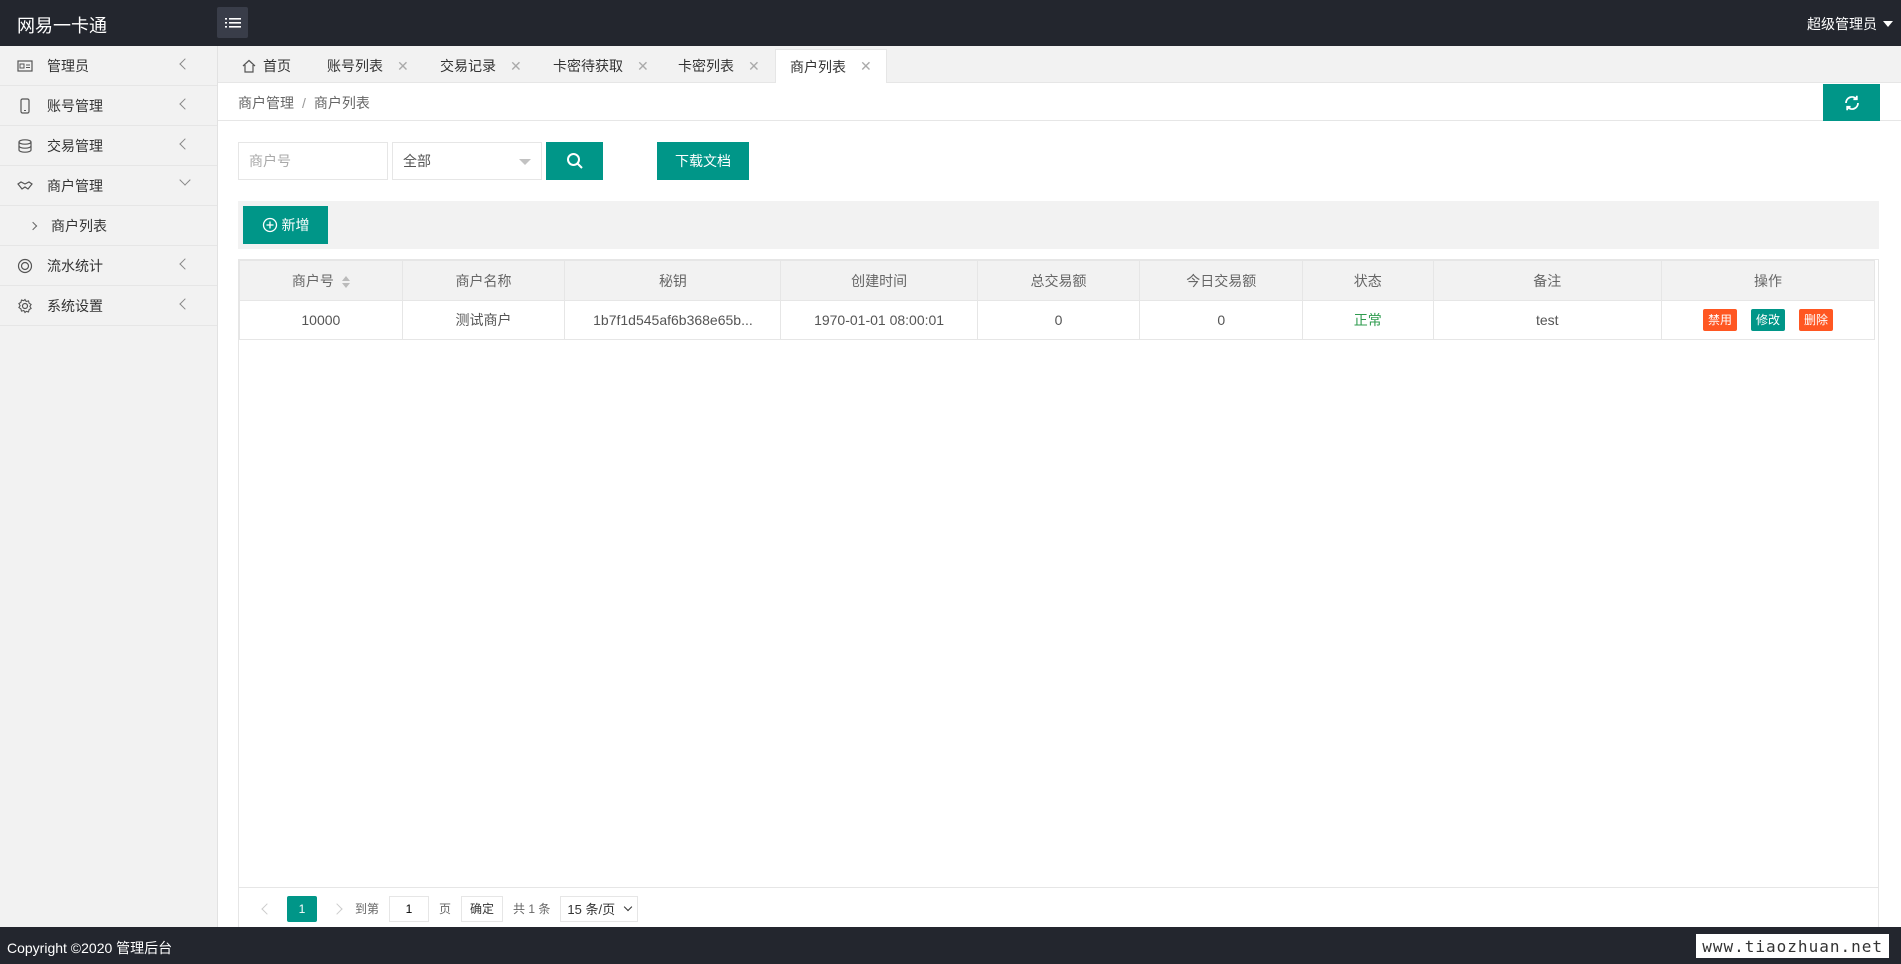 The width and height of the screenshot is (1901, 964). Describe the element at coordinates (1368, 280) in the screenshot. I see `column-header-status: 状态` at that location.